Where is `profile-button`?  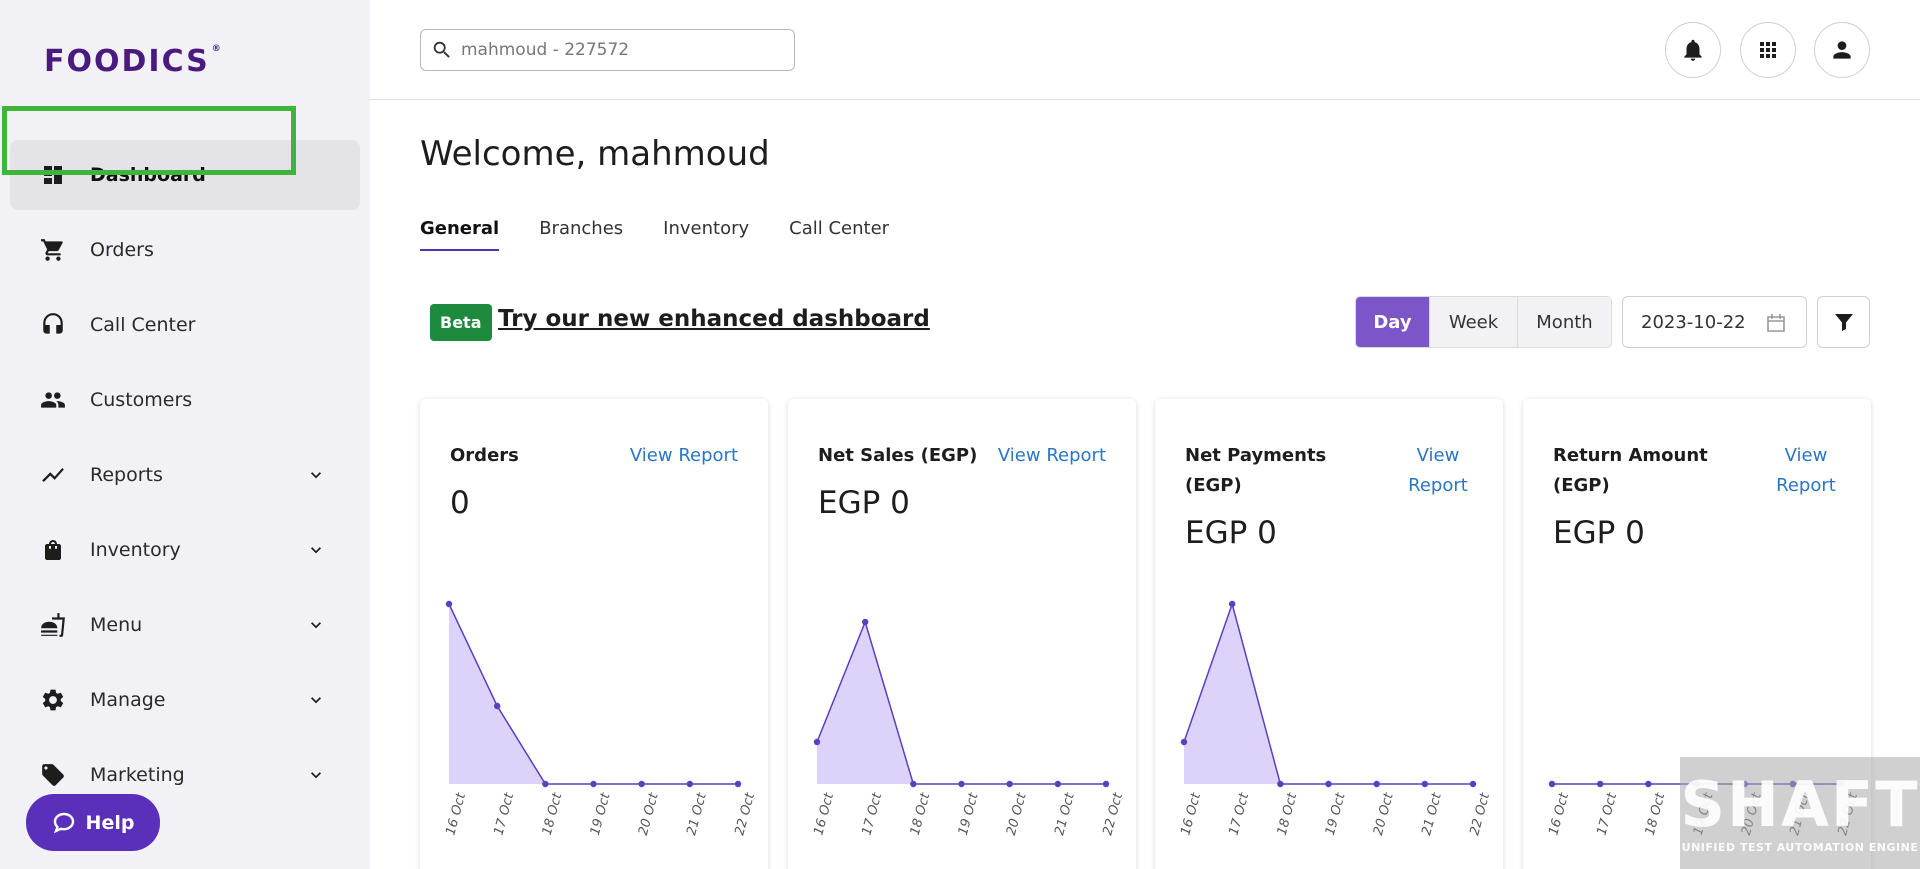 profile-button is located at coordinates (1842, 50).